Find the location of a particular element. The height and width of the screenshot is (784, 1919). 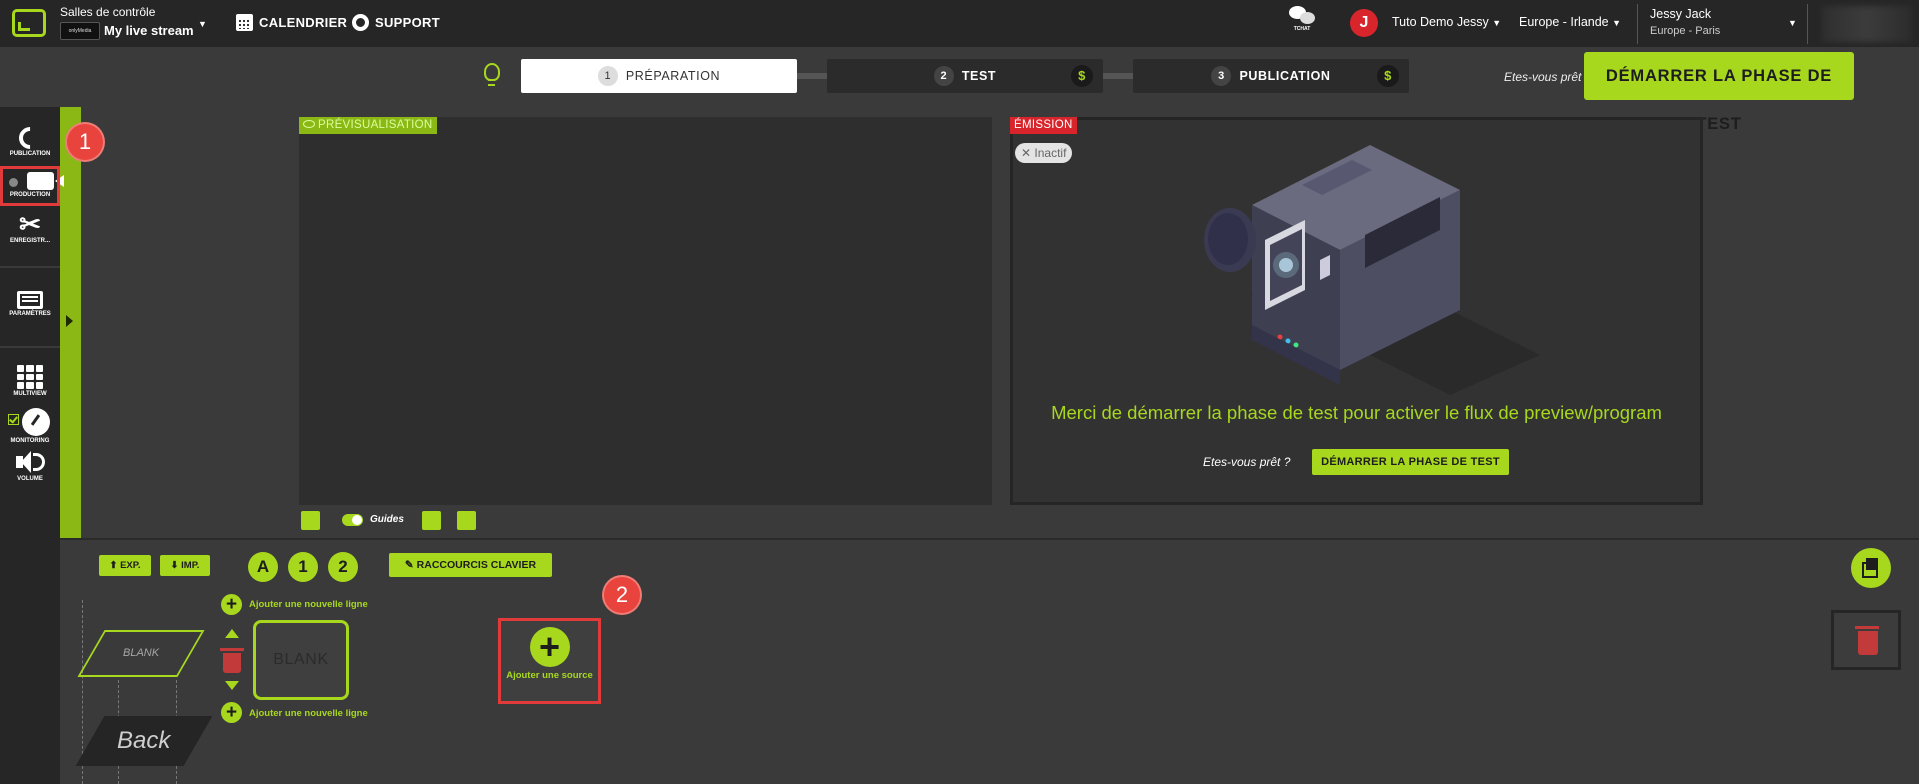

sidebar-item-volume: VOLUME is located at coordinates (30, 466).